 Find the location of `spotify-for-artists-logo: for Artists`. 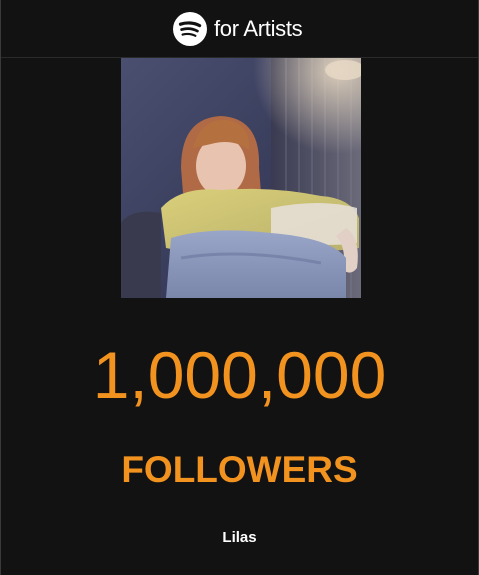

spotify-for-artists-logo: for Artists is located at coordinates (238, 29).